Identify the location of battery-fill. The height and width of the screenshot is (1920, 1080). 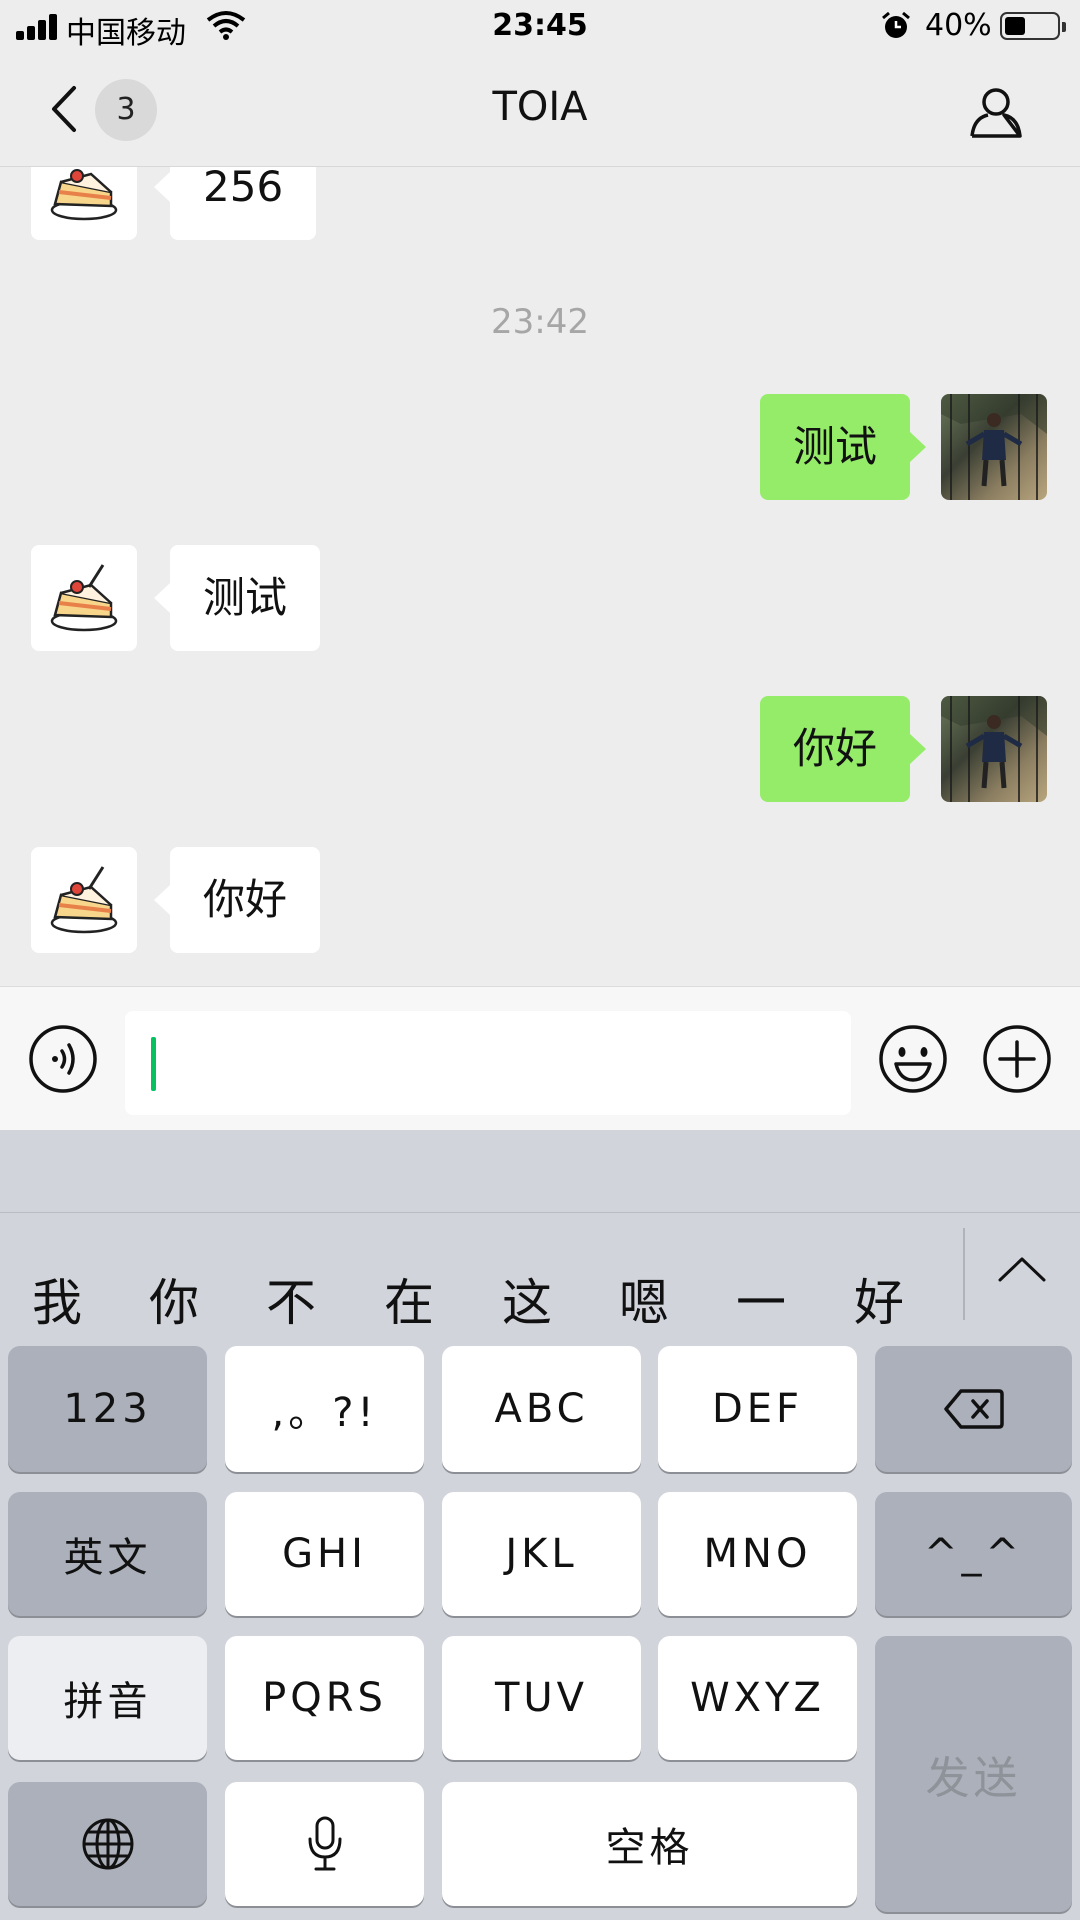
(1015, 26).